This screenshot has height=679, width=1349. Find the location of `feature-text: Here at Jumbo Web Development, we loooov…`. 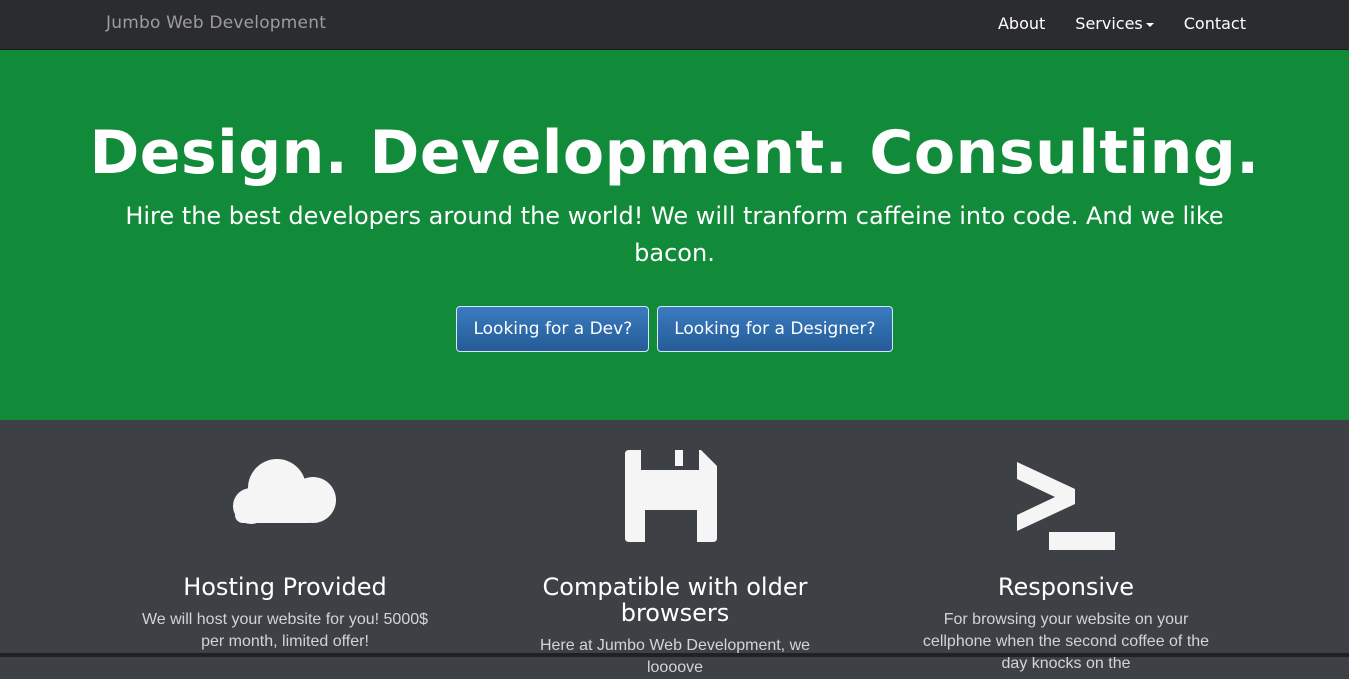

feature-text: Here at Jumbo Web Development, we loooov… is located at coordinates (675, 656).